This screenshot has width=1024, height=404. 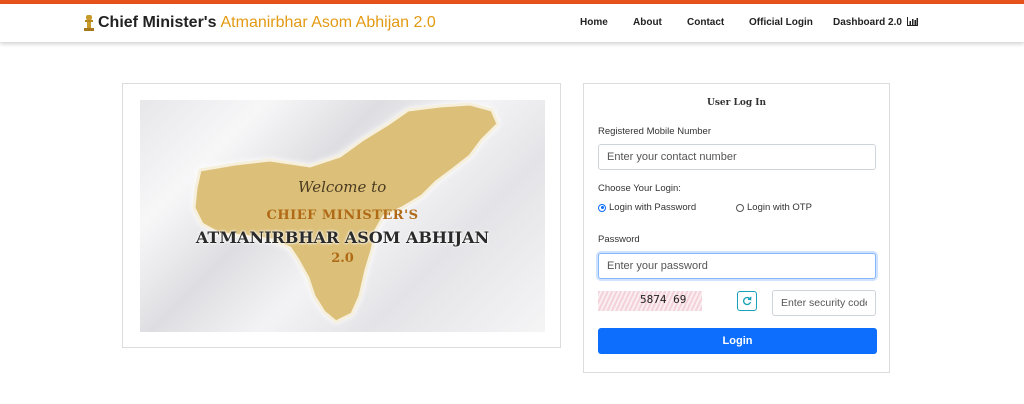 What do you see at coordinates (342, 237) in the screenshot?
I see `banner-line-2: ATMANIRBHAR ASOM ABHIJAN` at bounding box center [342, 237].